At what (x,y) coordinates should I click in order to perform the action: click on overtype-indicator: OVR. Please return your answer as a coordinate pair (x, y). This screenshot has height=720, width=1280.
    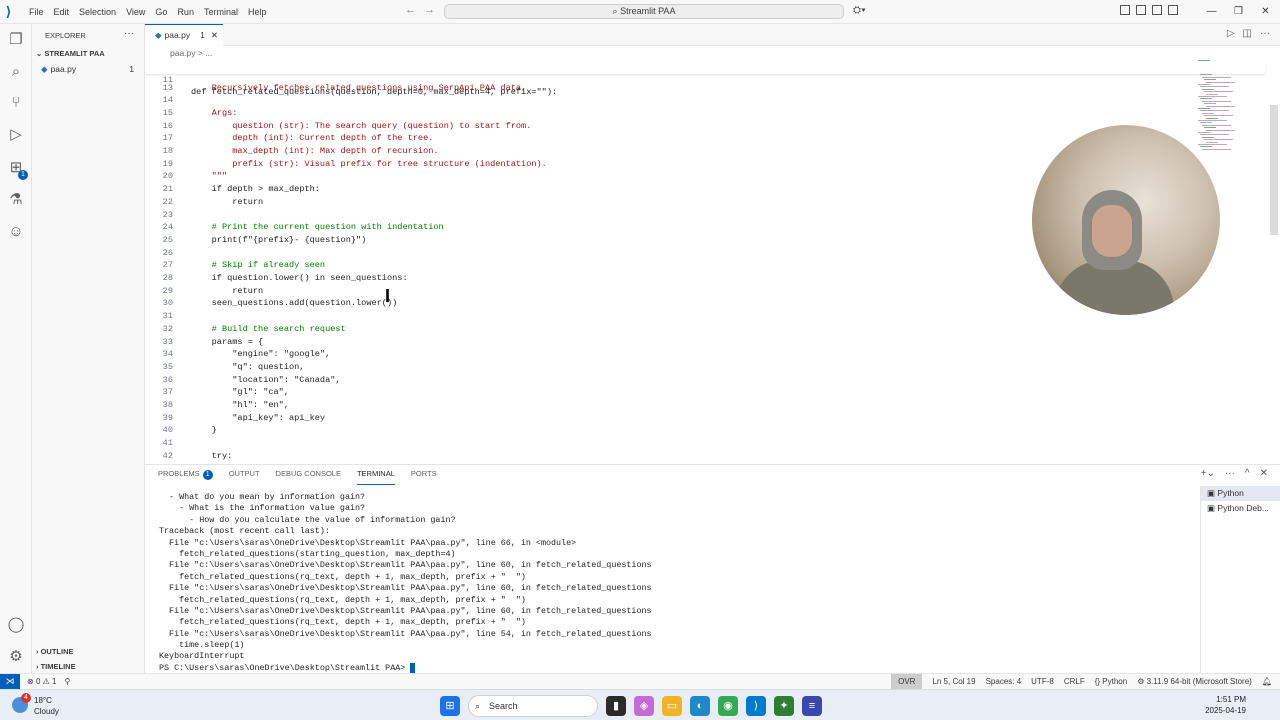
    Looking at the image, I should click on (907, 681).